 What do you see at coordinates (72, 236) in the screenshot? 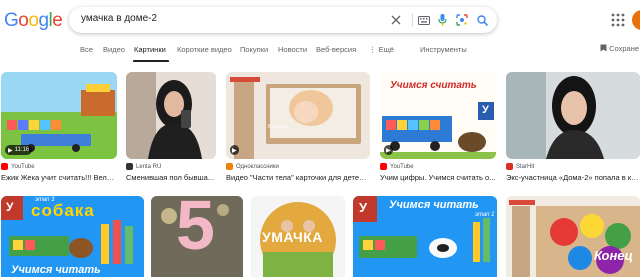
I see `image-result-6: У этап 3 собака Учимся читать` at bounding box center [72, 236].